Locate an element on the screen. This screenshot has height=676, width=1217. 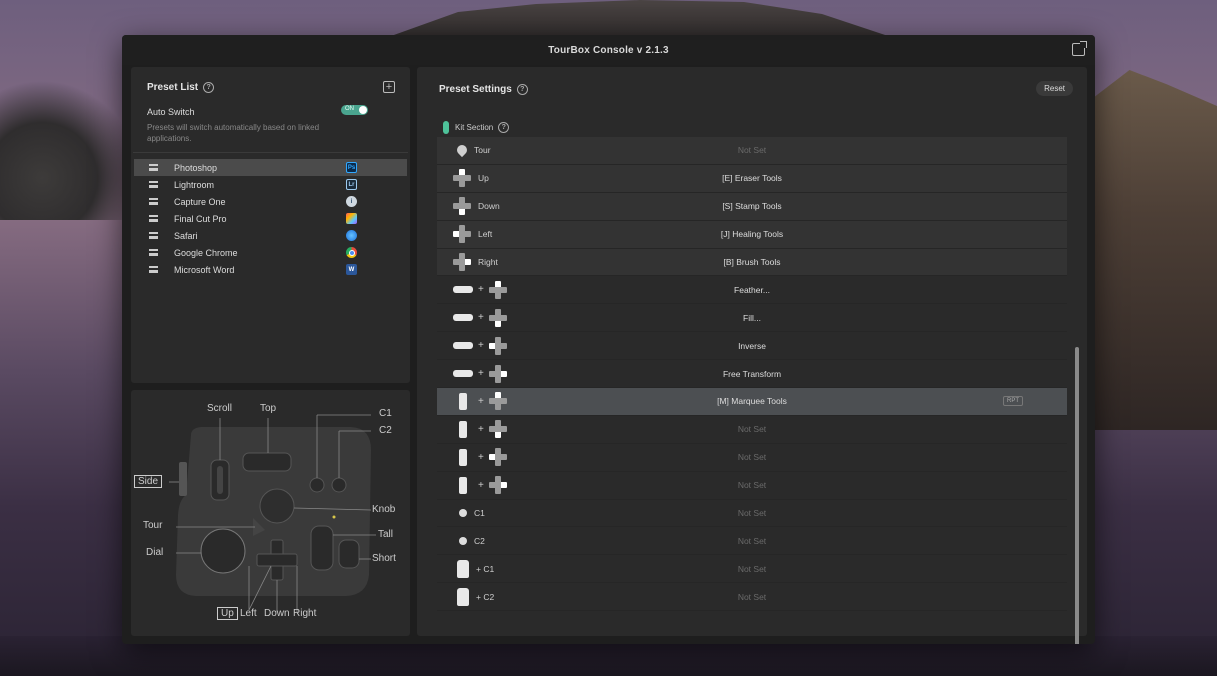
chrome-icon is located at coordinates (351, 252).